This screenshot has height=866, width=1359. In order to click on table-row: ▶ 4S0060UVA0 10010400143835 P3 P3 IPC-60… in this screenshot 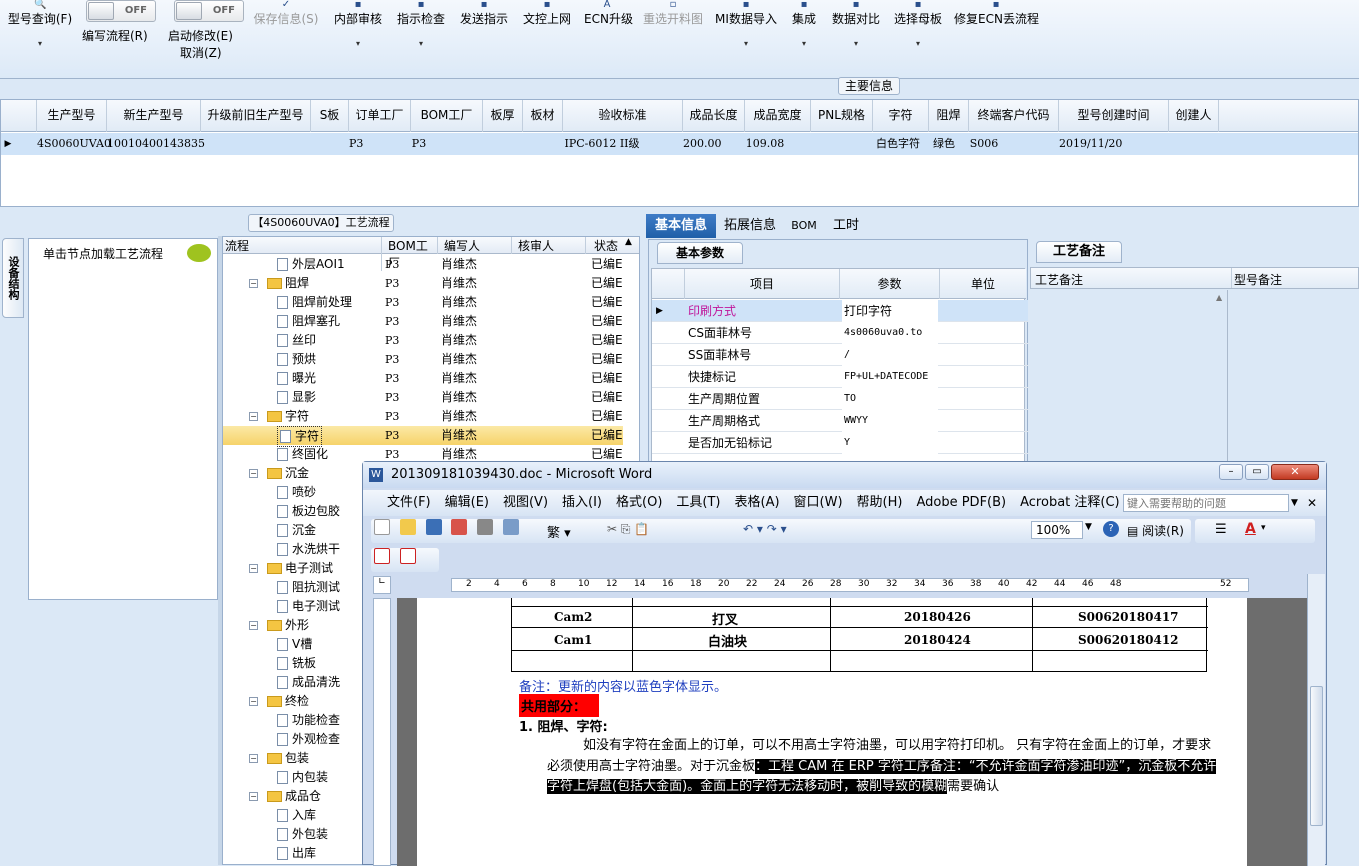, I will do `click(679, 144)`.